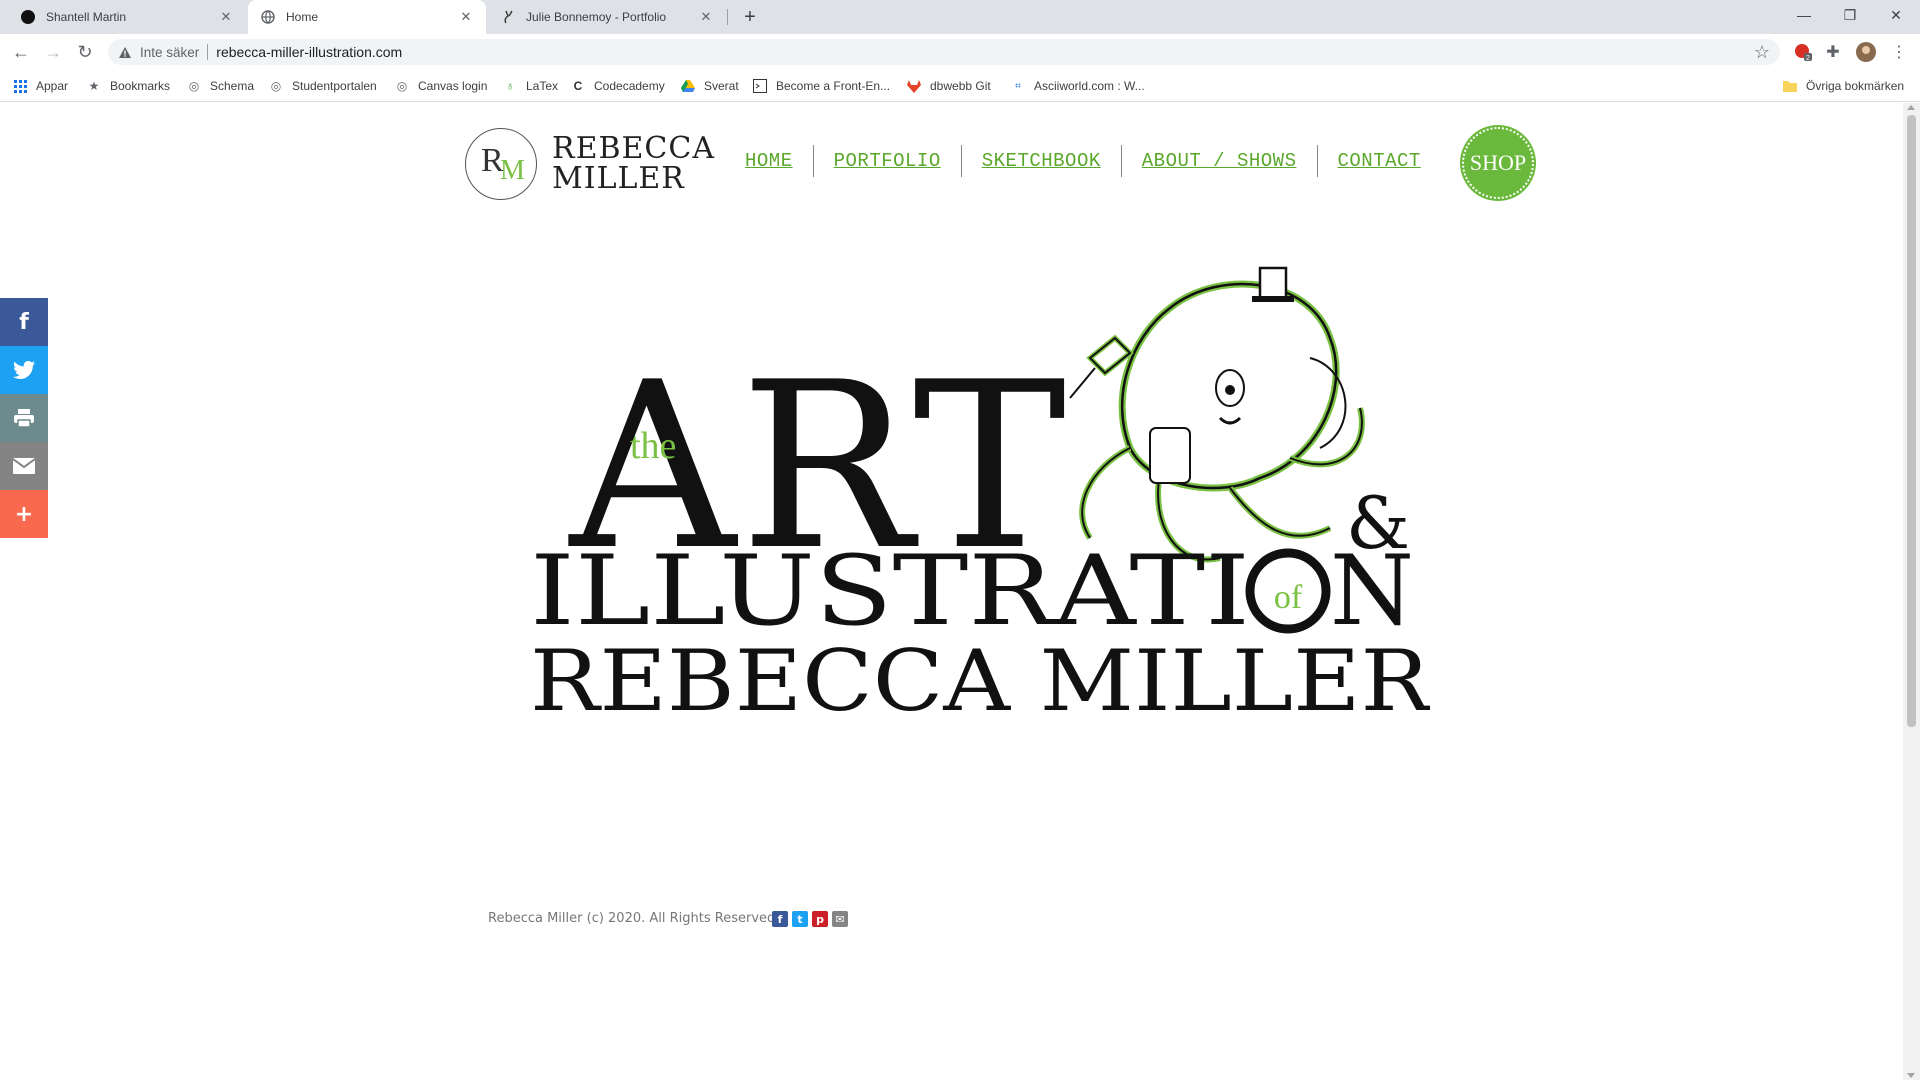  What do you see at coordinates (629, 86) in the screenshot?
I see `bookmark-label: Codecademy` at bounding box center [629, 86].